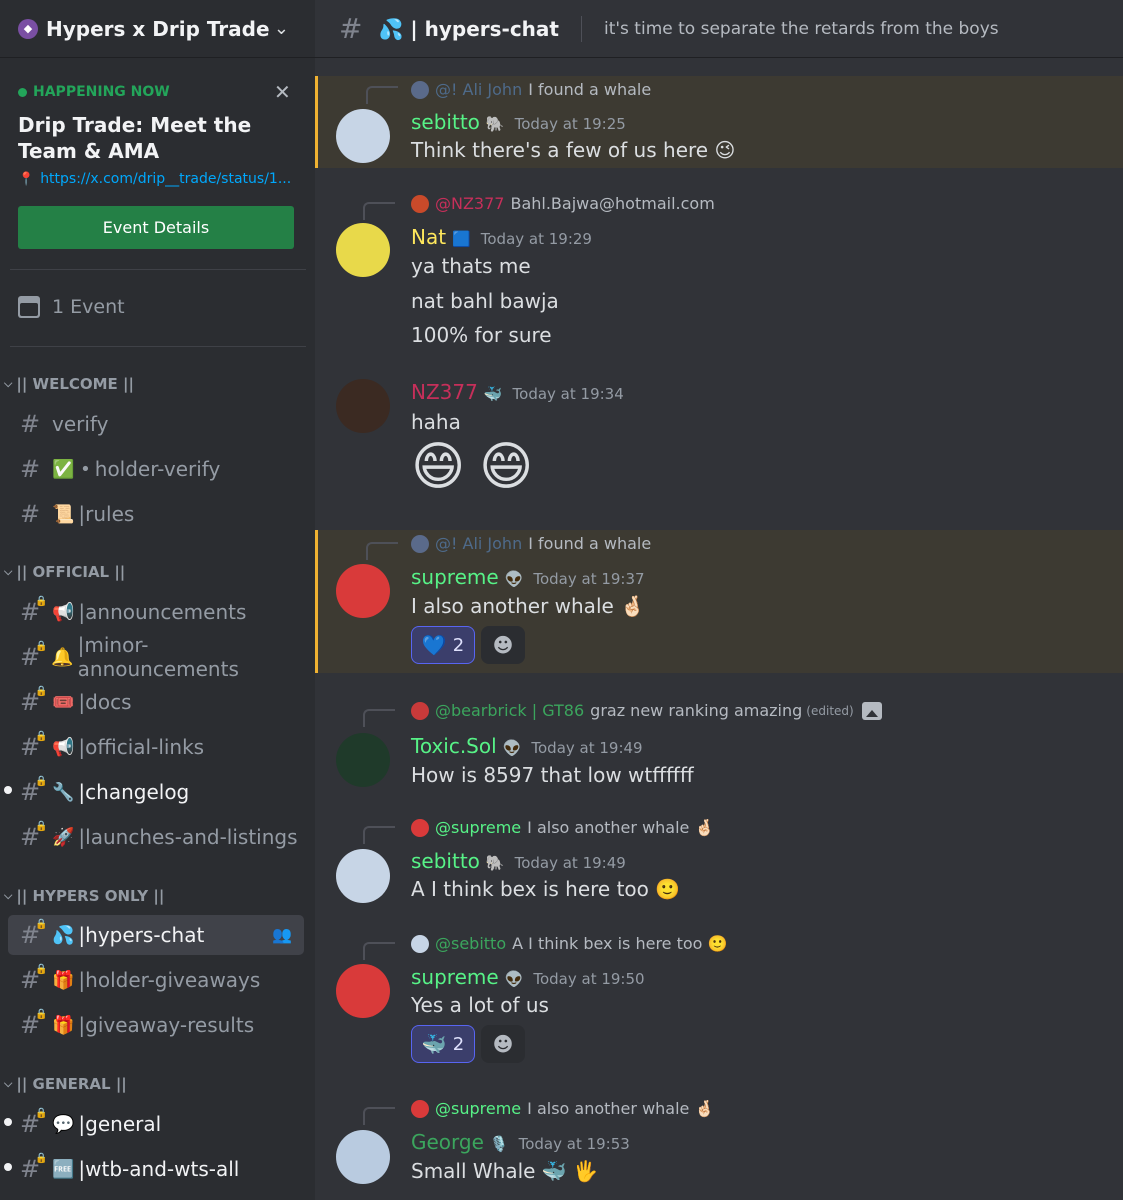  What do you see at coordinates (587, 748) in the screenshot?
I see `timestamp: Today at 19:49` at bounding box center [587, 748].